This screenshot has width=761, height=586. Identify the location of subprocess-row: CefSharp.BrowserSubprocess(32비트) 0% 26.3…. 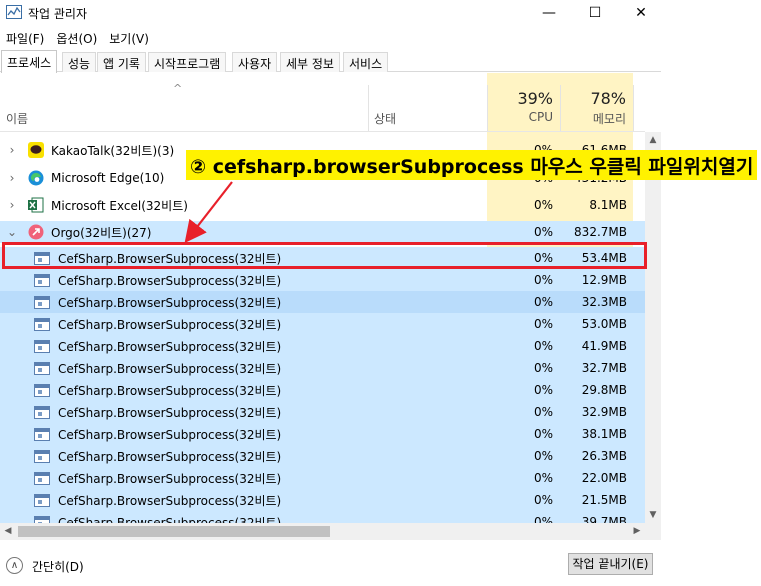
(322, 456).